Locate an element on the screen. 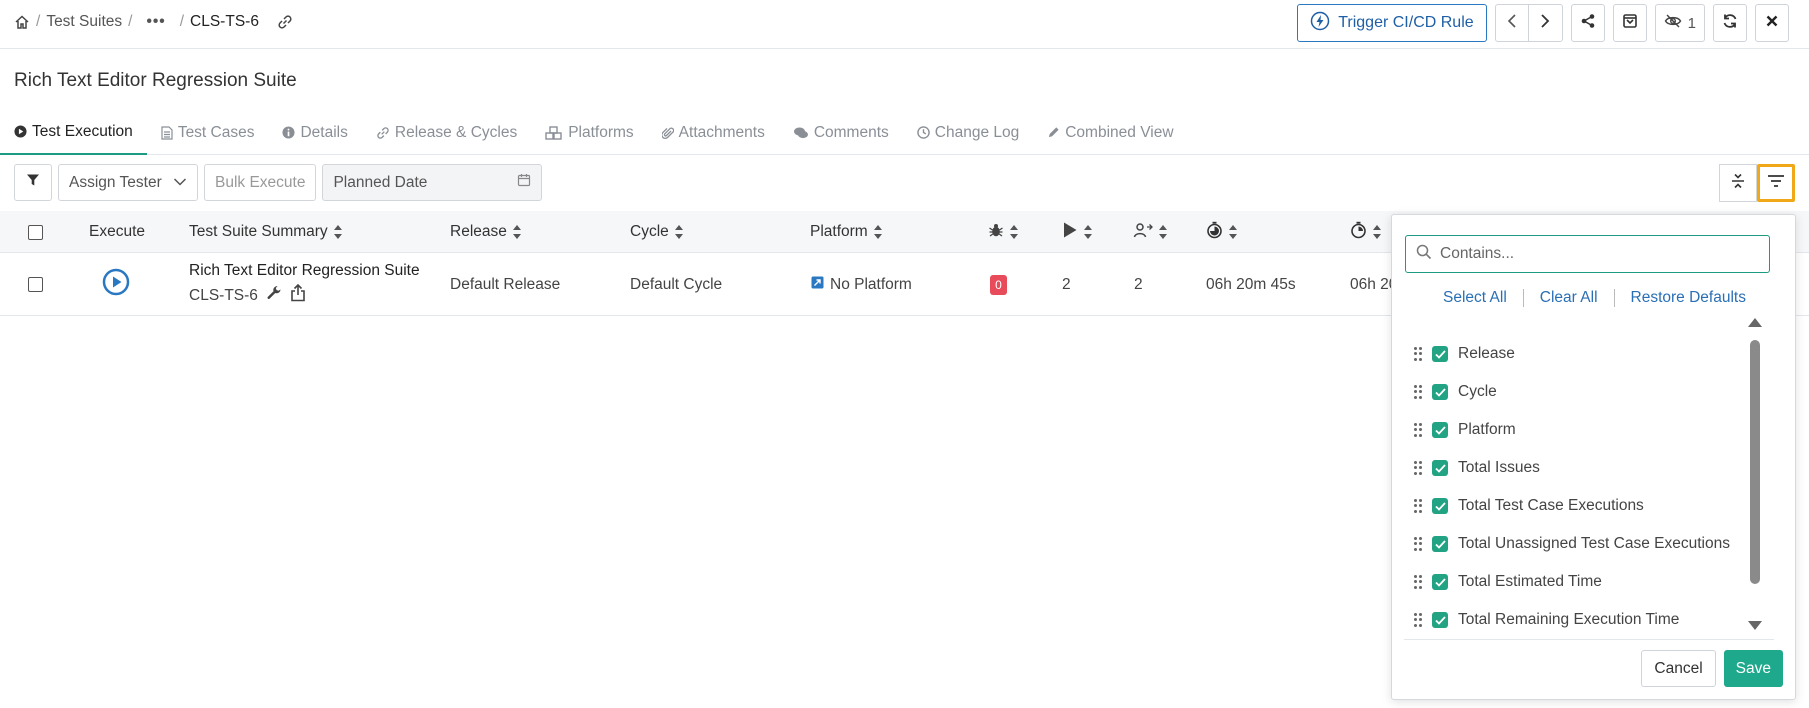 This screenshot has width=1809, height=708. tab-platforms: Platforms is located at coordinates (589, 132).